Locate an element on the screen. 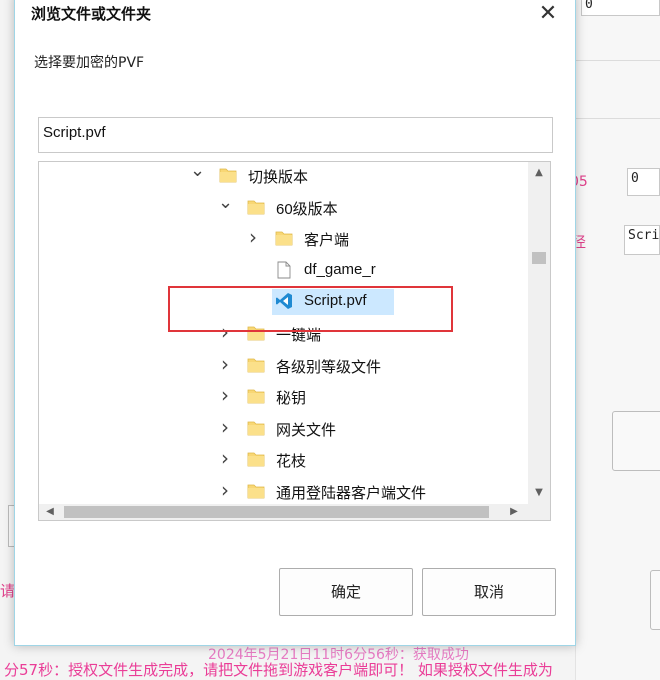  background-top-input: 0 is located at coordinates (620, 8).